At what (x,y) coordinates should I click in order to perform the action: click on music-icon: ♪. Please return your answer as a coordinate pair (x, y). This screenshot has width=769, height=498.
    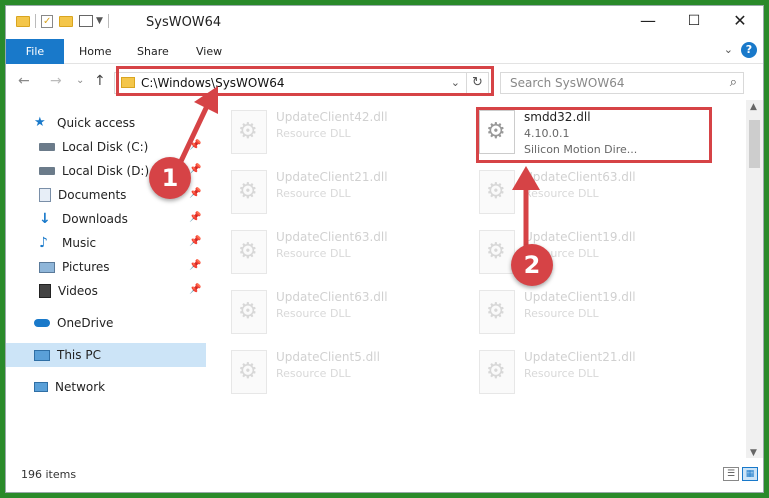
    Looking at the image, I should click on (43, 243).